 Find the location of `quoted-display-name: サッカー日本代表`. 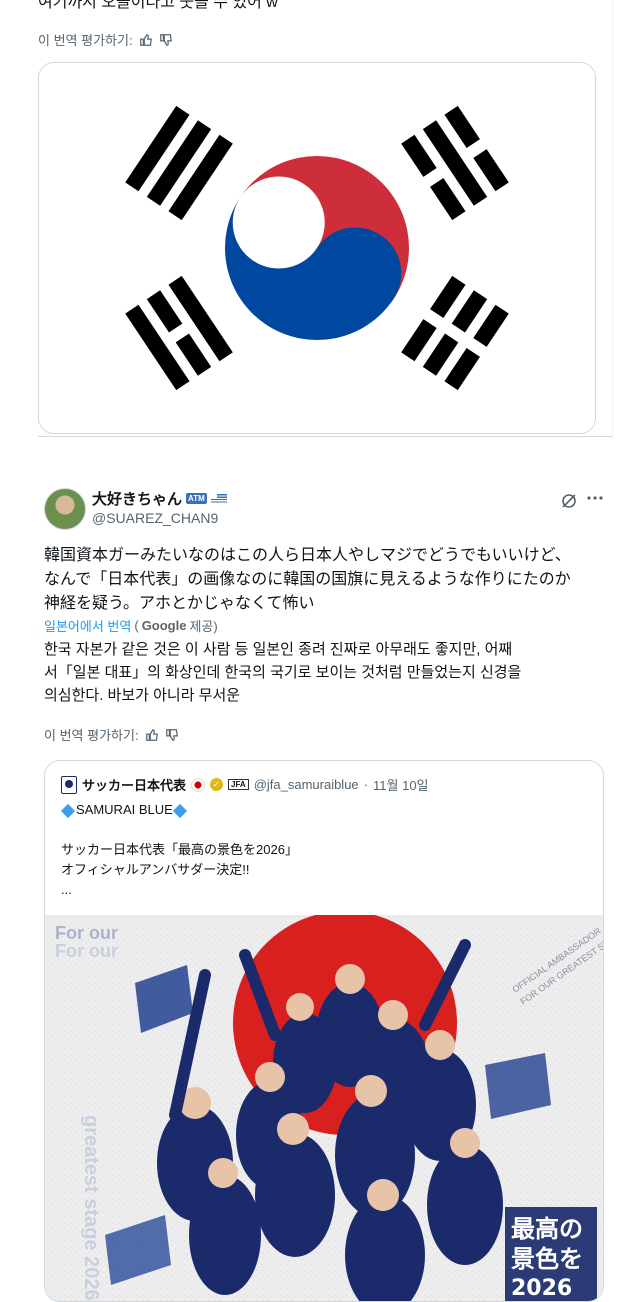

quoted-display-name: サッカー日本代表 is located at coordinates (134, 784).